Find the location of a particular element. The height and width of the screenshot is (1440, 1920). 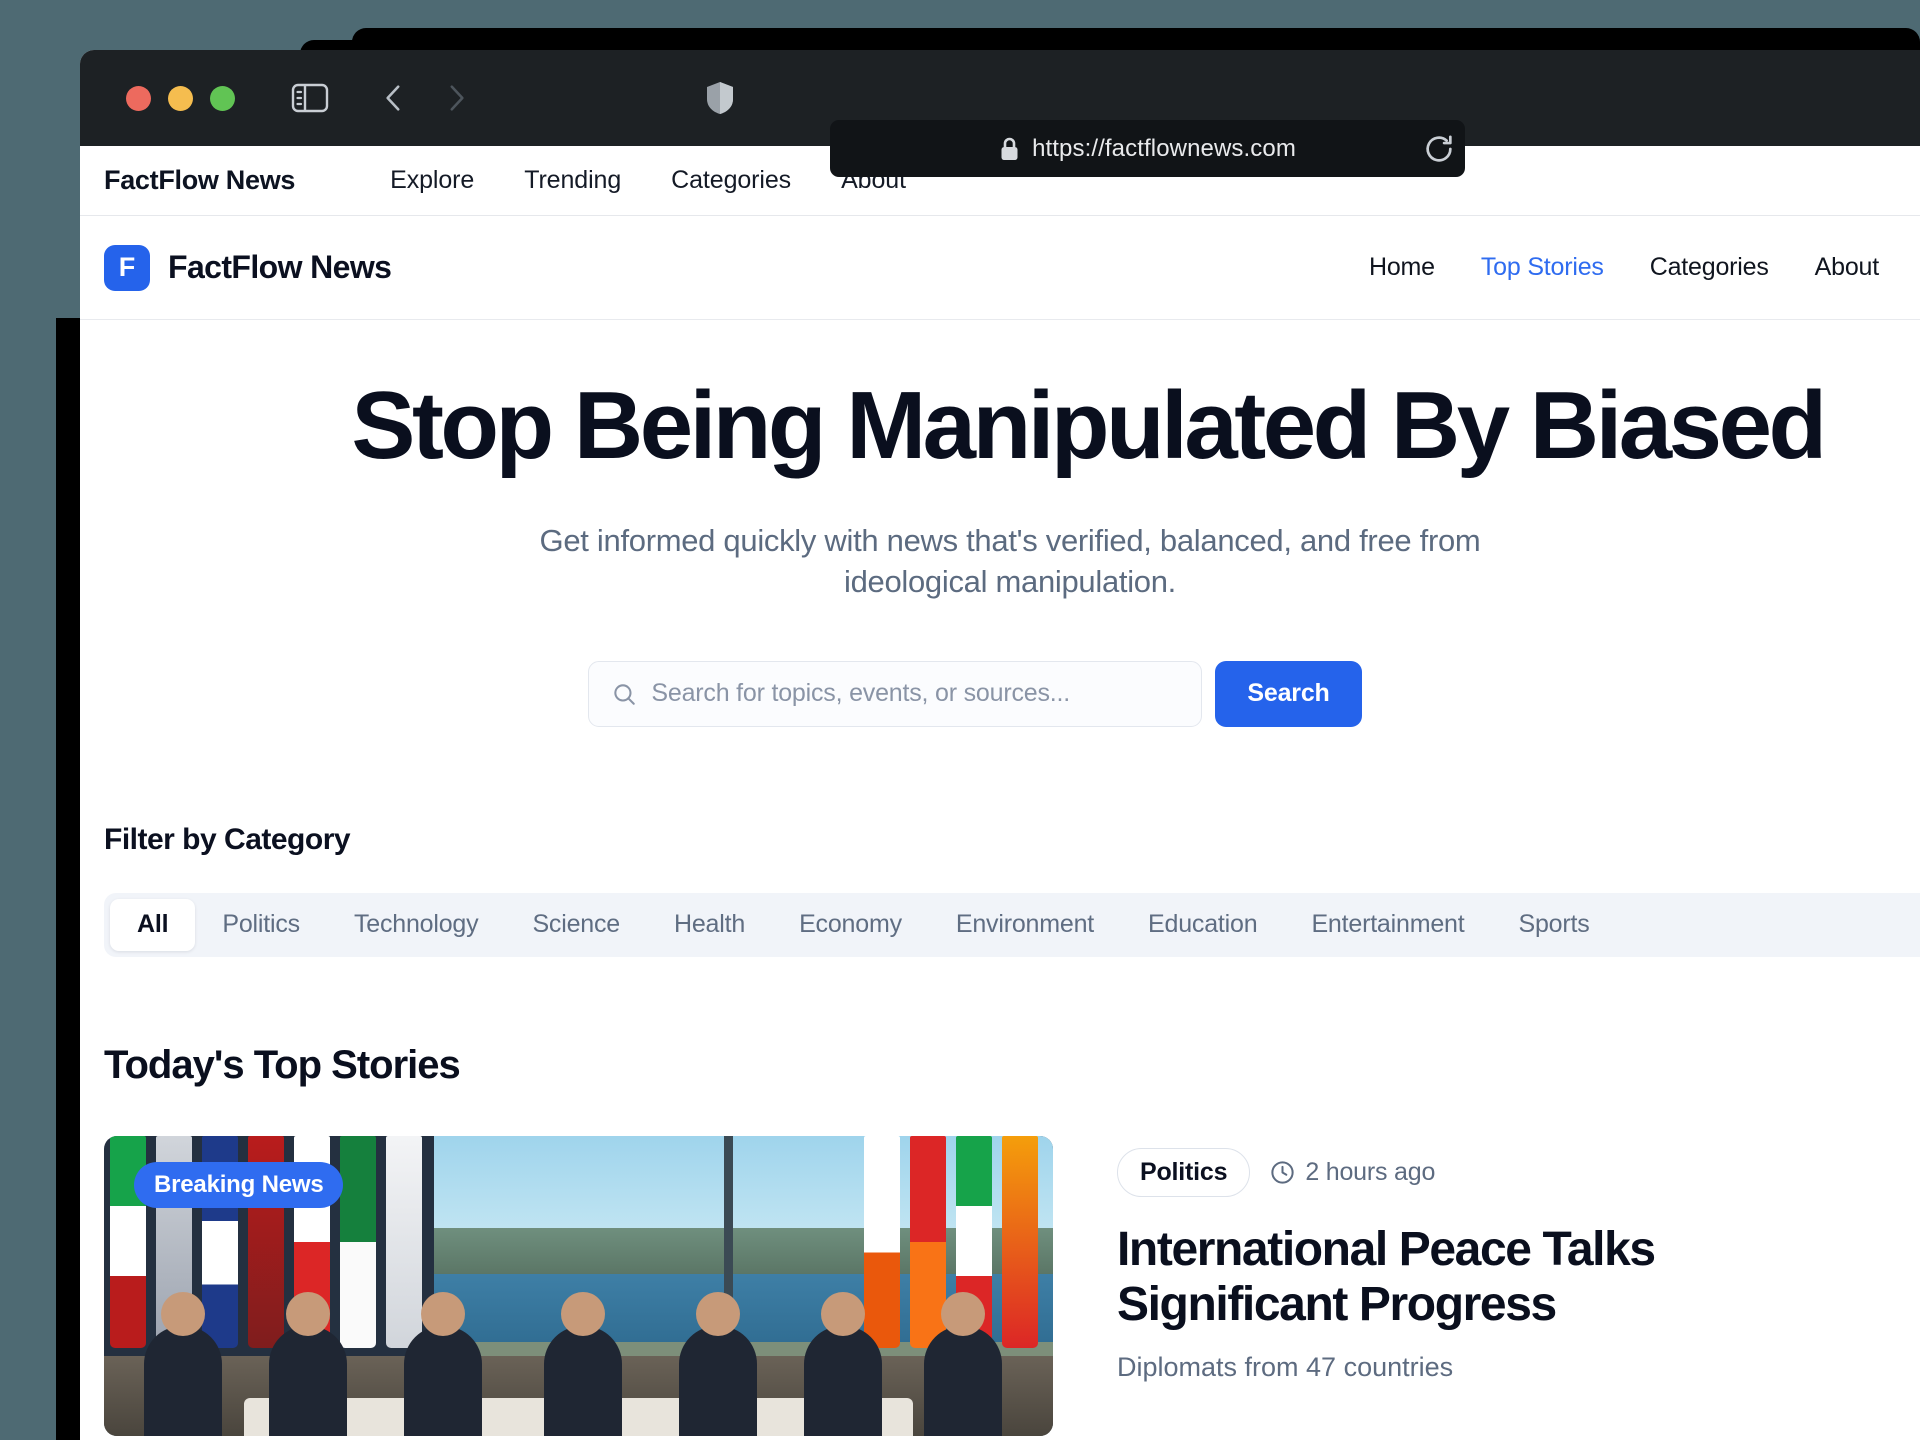

bookmark-trending: Trending is located at coordinates (572, 180).